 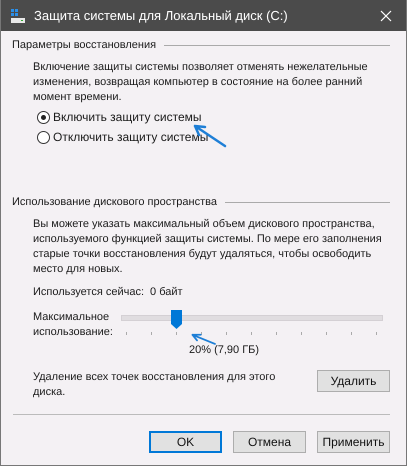 I want to click on description-text: Вы можете указать максимальный объем дискового пространства, используемого функцией защиты системы. По мере его заполнения старые точки восстановления будут удаляться, чтобы освободить место для новых., so click(x=208, y=247).